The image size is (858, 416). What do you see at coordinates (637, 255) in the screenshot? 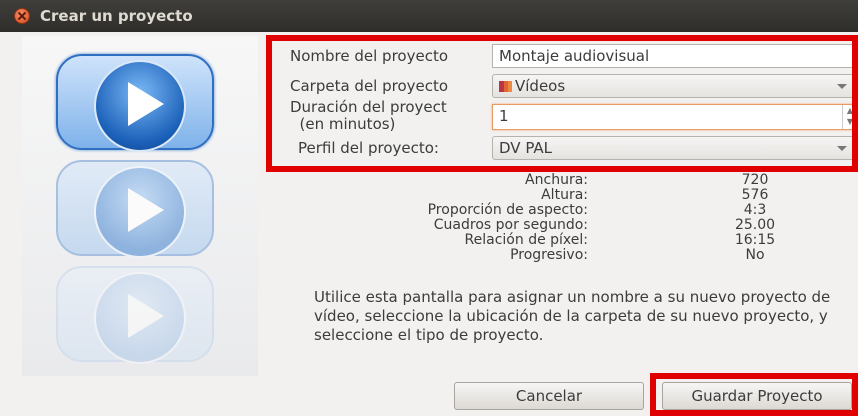
I see `property-row: Progresivo: No` at bounding box center [637, 255].